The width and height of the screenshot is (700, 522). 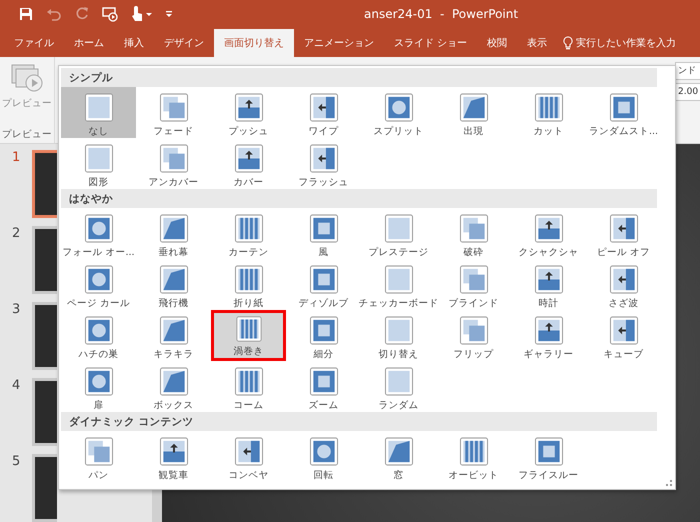 What do you see at coordinates (537, 43) in the screenshot?
I see `ribbon-tab: 表示` at bounding box center [537, 43].